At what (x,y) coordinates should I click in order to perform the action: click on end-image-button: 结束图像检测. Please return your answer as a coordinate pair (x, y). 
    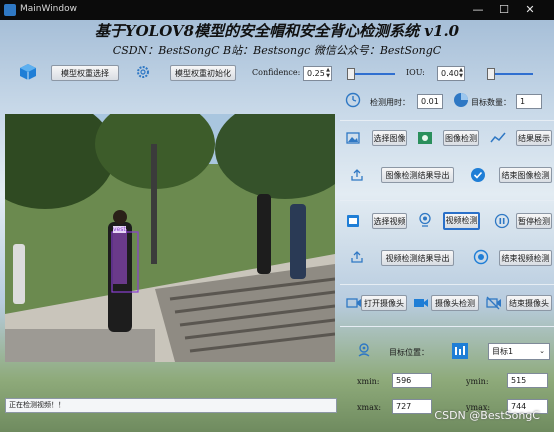
    Looking at the image, I should click on (525, 175).